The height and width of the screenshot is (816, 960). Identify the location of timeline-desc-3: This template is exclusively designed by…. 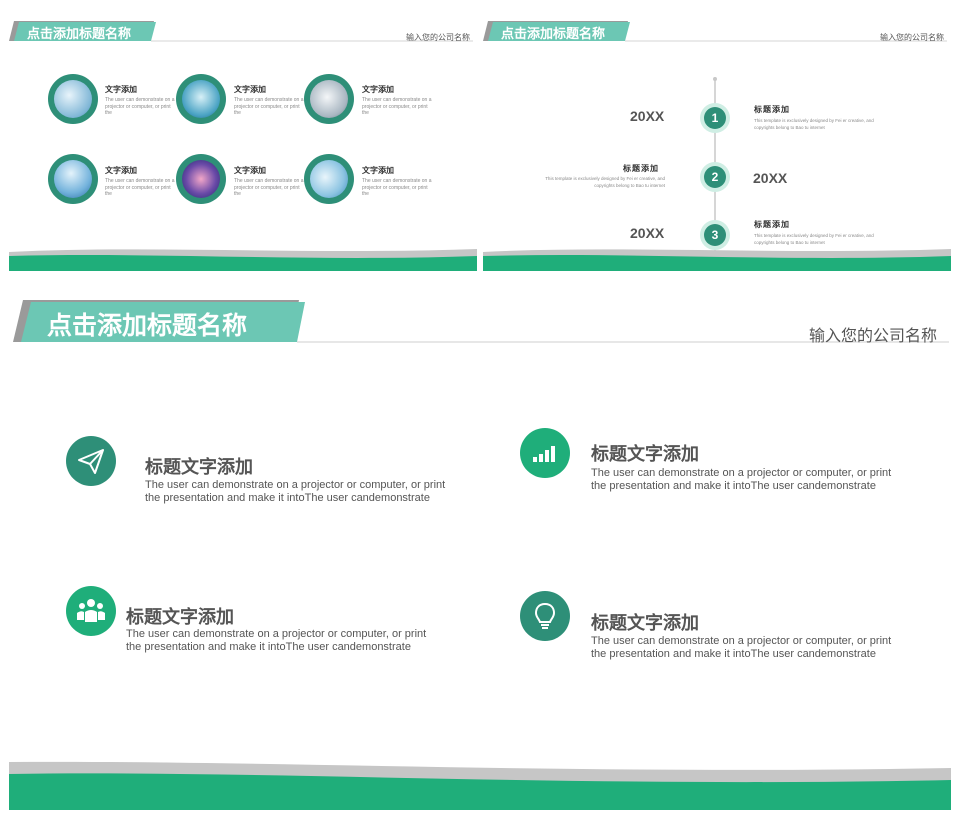
(814, 239).